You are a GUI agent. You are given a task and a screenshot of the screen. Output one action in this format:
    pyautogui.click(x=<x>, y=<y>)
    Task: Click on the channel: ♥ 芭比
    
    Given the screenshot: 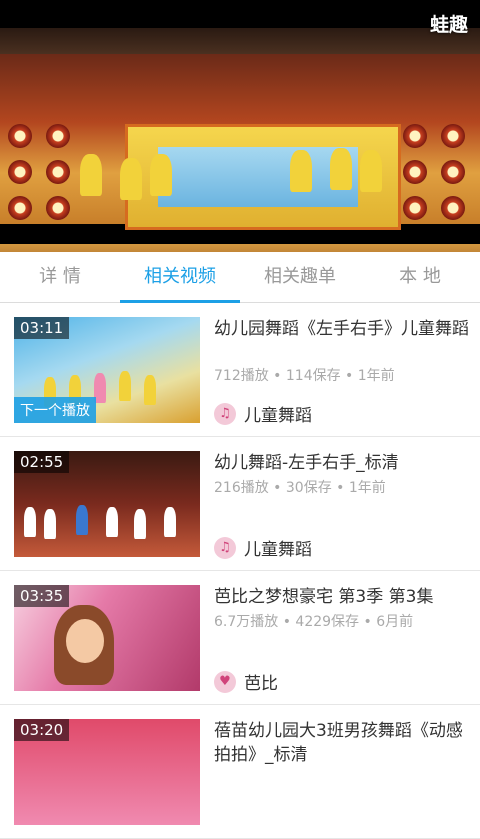 What is the action you would take?
    pyautogui.click(x=246, y=681)
    